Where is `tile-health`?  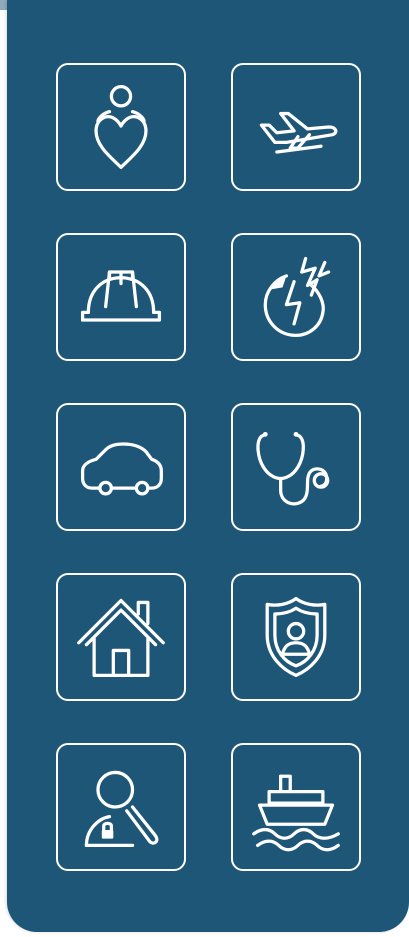 tile-health is located at coordinates (296, 467).